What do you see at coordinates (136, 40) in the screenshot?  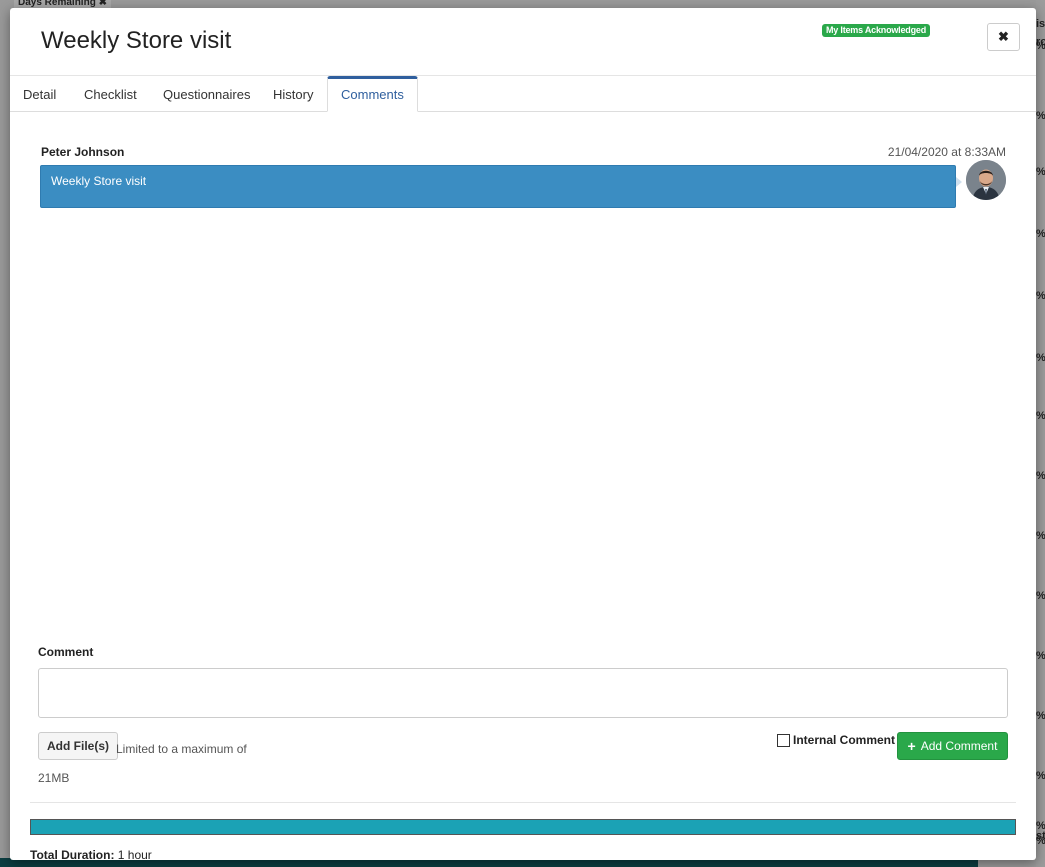 I see `modal-title: Weekly Store visit` at bounding box center [136, 40].